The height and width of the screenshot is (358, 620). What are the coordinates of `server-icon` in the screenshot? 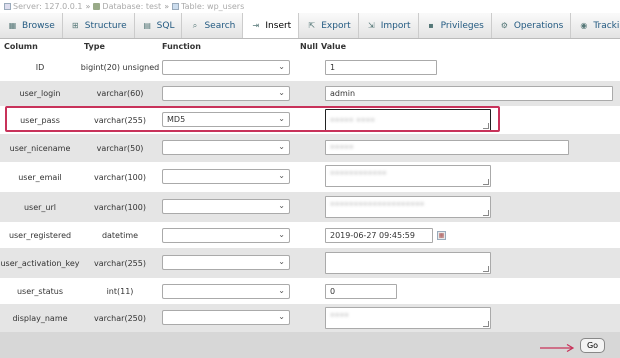 It's located at (7, 6).